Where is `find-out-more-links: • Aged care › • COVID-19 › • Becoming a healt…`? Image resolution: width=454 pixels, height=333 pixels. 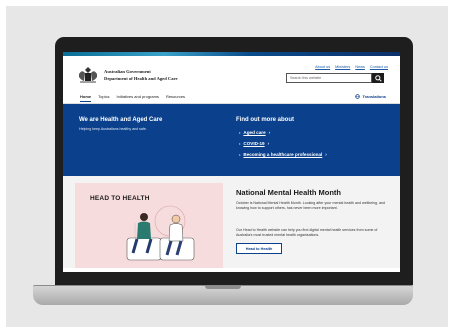 find-out-more-links: • Aged care › • COVID-19 › • Becoming a healt… is located at coordinates (283, 146).